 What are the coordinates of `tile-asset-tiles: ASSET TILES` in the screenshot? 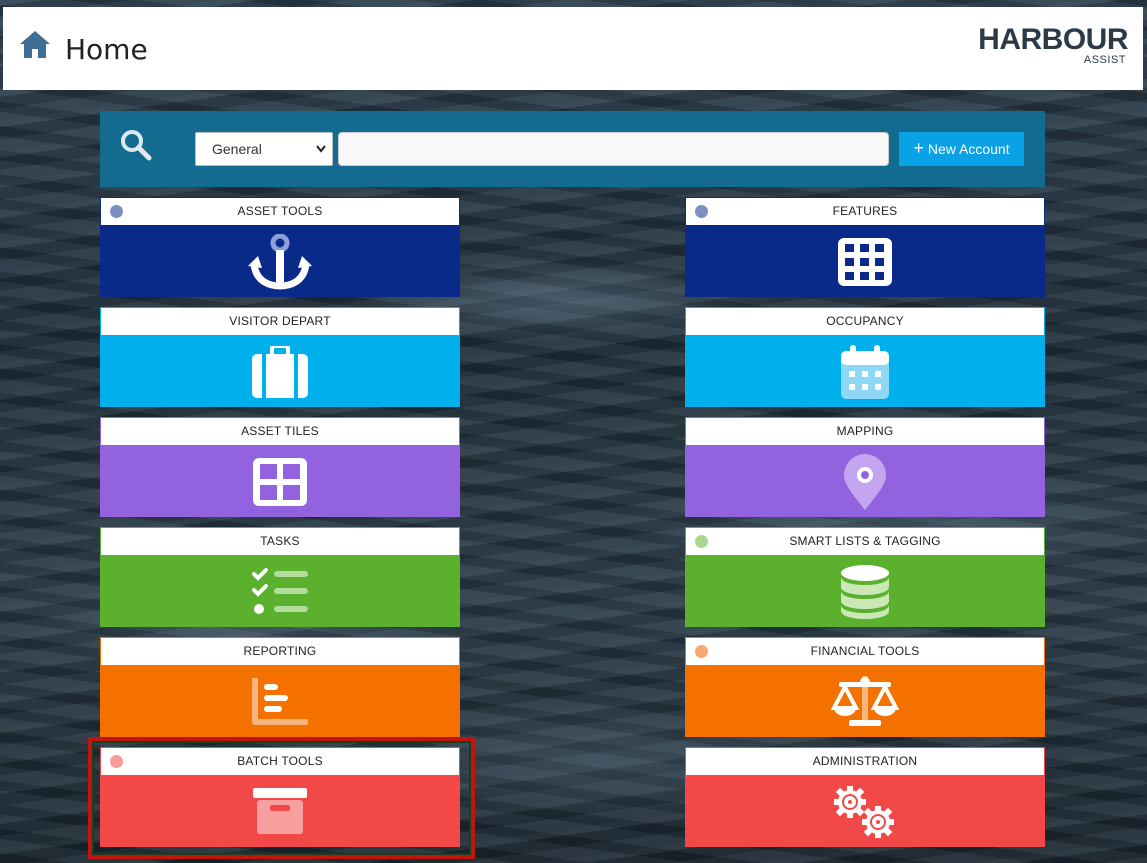 It's located at (280, 467).